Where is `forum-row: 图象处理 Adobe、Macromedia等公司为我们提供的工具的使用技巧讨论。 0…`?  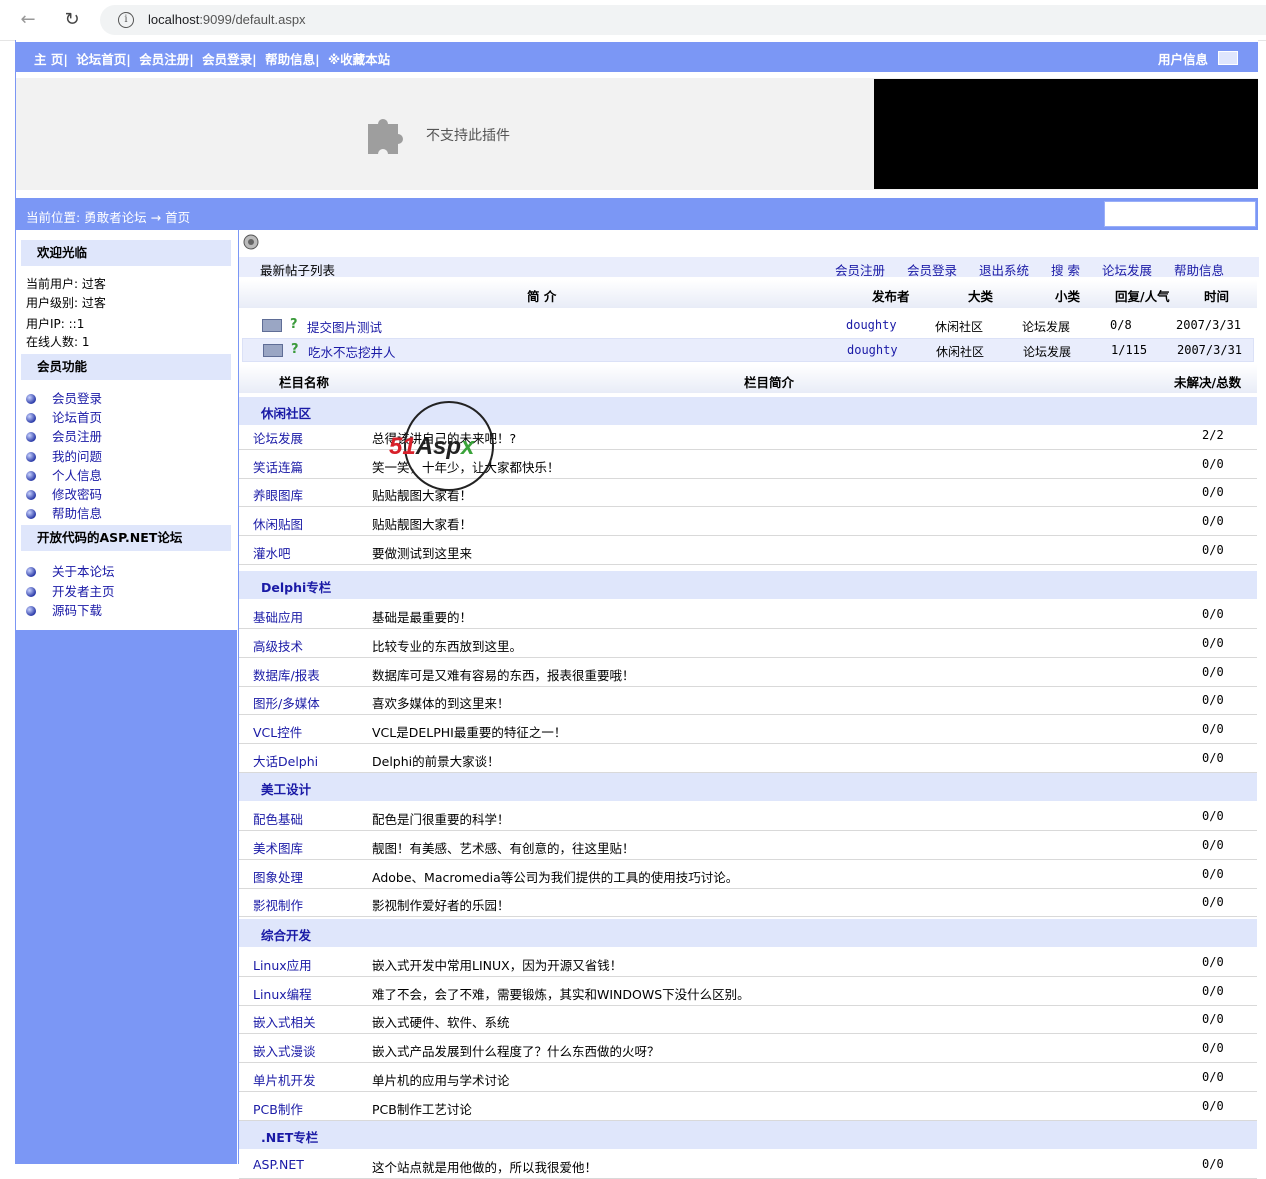 forum-row: 图象处理 Adobe、Macromedia等公司为我们提供的工具的使用技巧讨论。 0… is located at coordinates (748, 874).